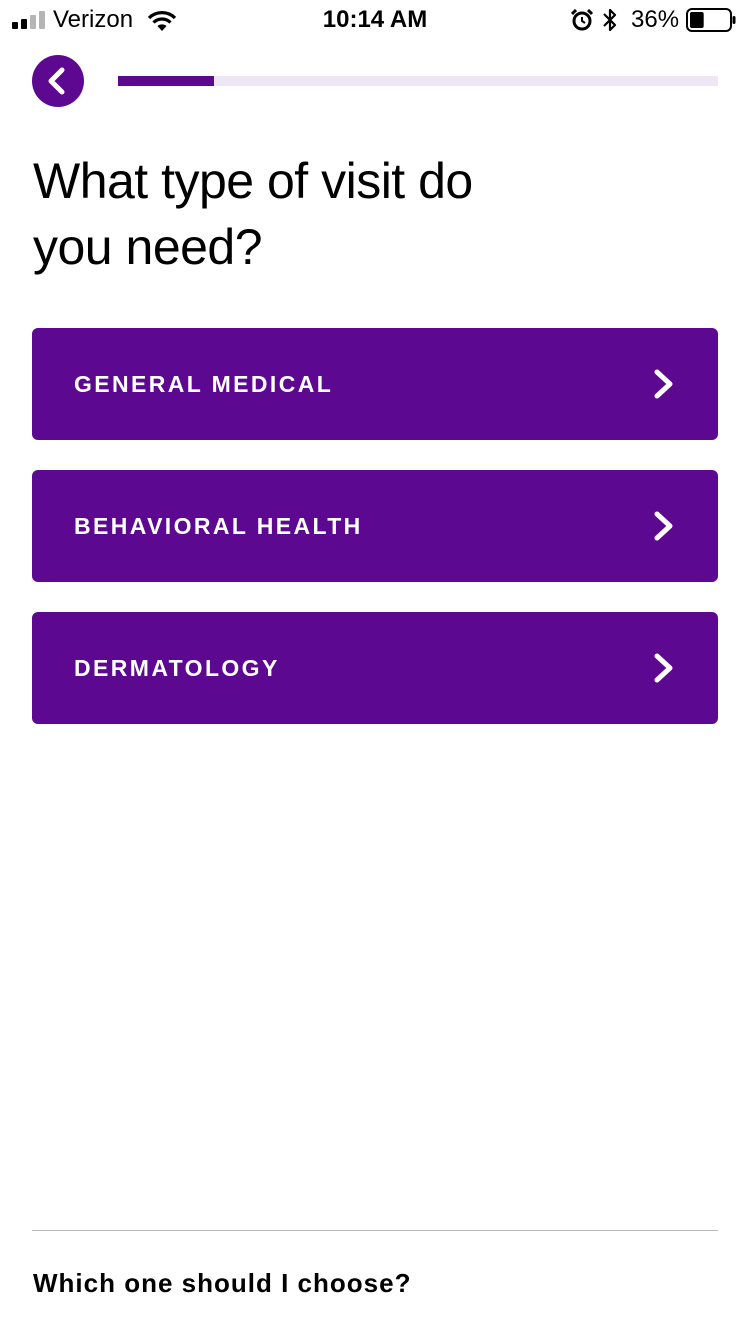  Describe the element at coordinates (204, 384) in the screenshot. I see `option-label: GENERAL MEDICAL` at that location.